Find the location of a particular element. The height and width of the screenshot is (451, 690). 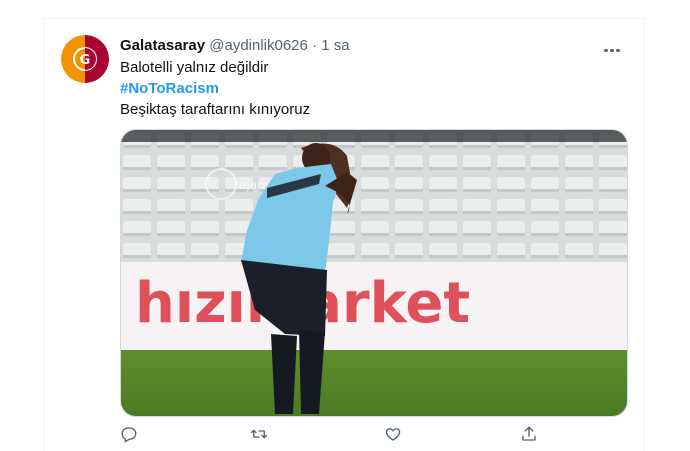

tweet-header: Galatasaray @aydinlik0626 · 1 sa is located at coordinates (235, 45).